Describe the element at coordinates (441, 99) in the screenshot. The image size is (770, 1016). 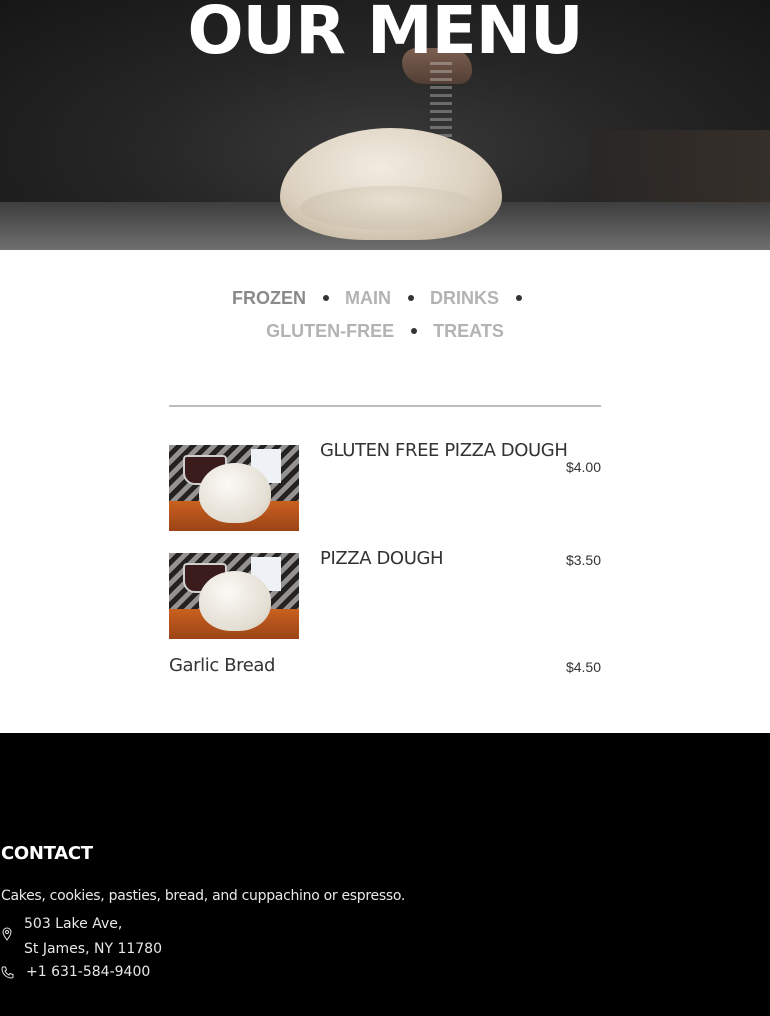
I see `hero-flour-falling` at that location.